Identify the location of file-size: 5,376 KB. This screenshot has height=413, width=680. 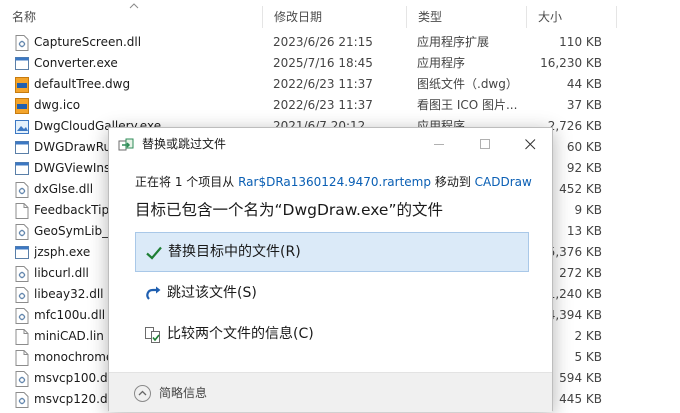
(574, 252).